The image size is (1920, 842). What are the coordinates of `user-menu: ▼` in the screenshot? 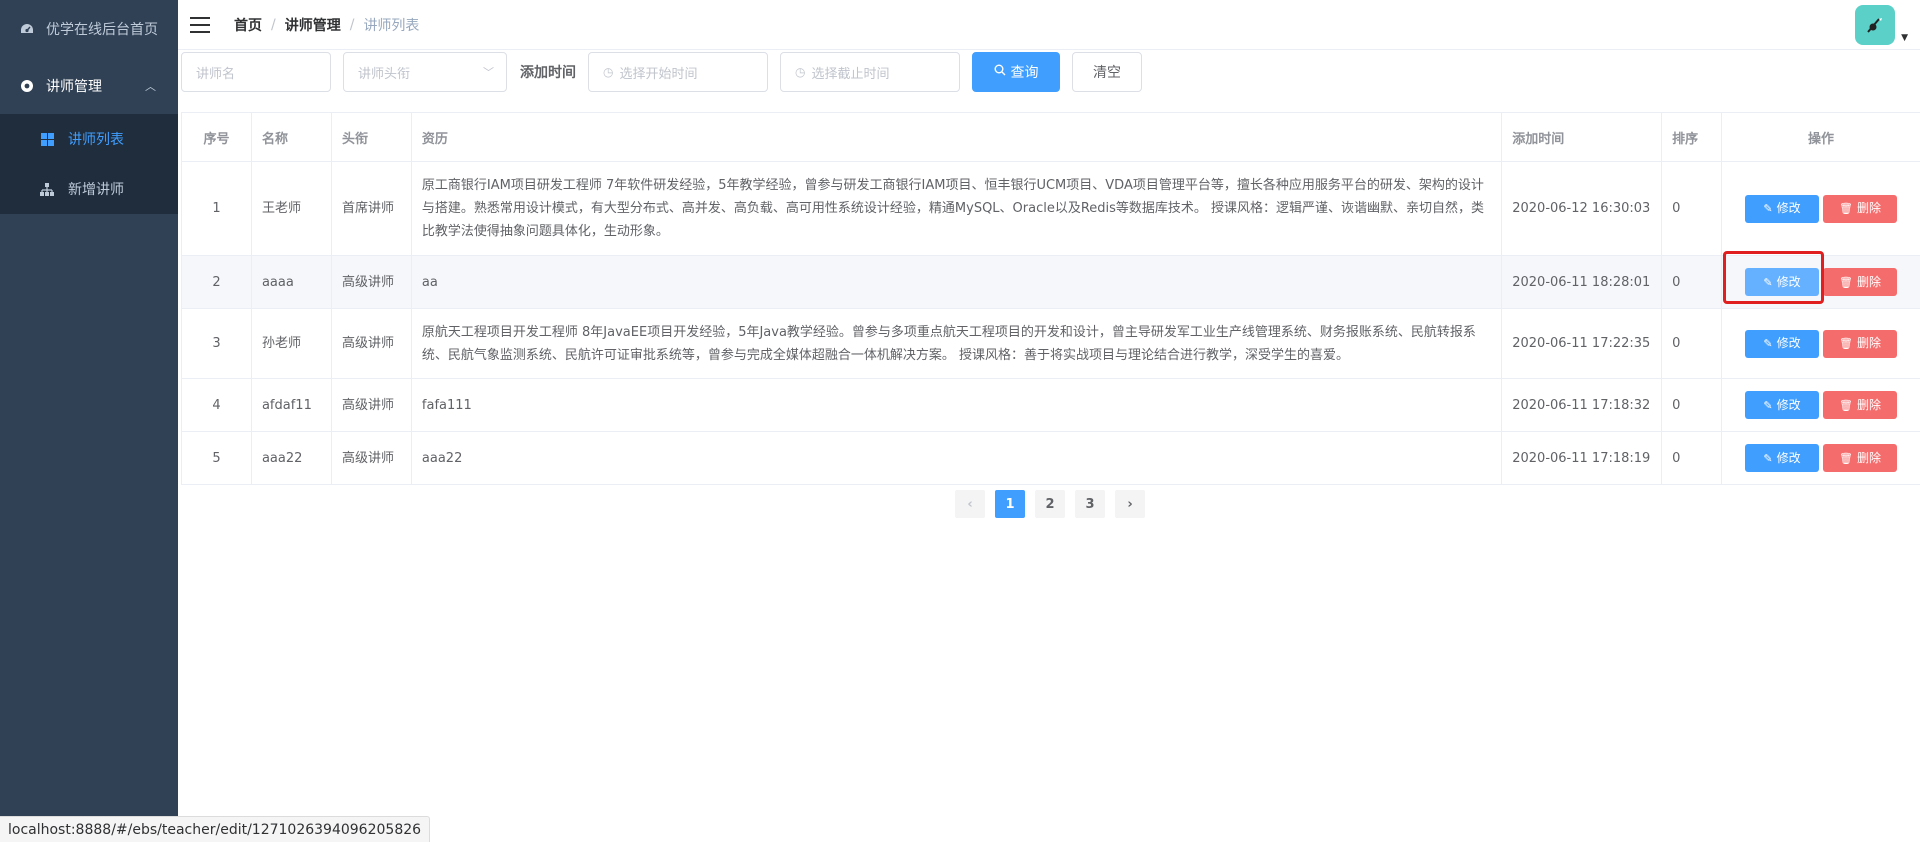 It's located at (1881, 25).